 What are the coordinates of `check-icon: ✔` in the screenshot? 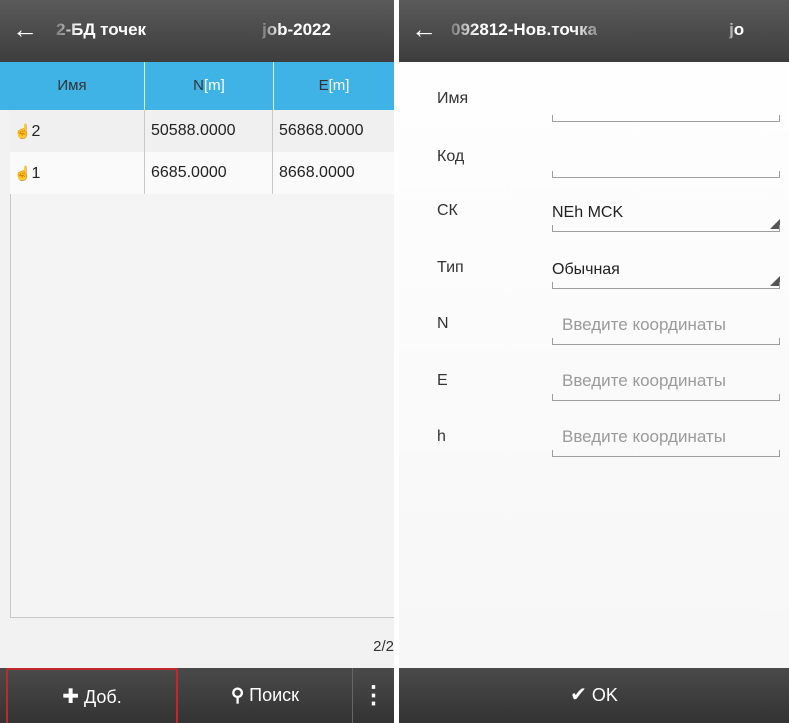 It's located at (578, 695).